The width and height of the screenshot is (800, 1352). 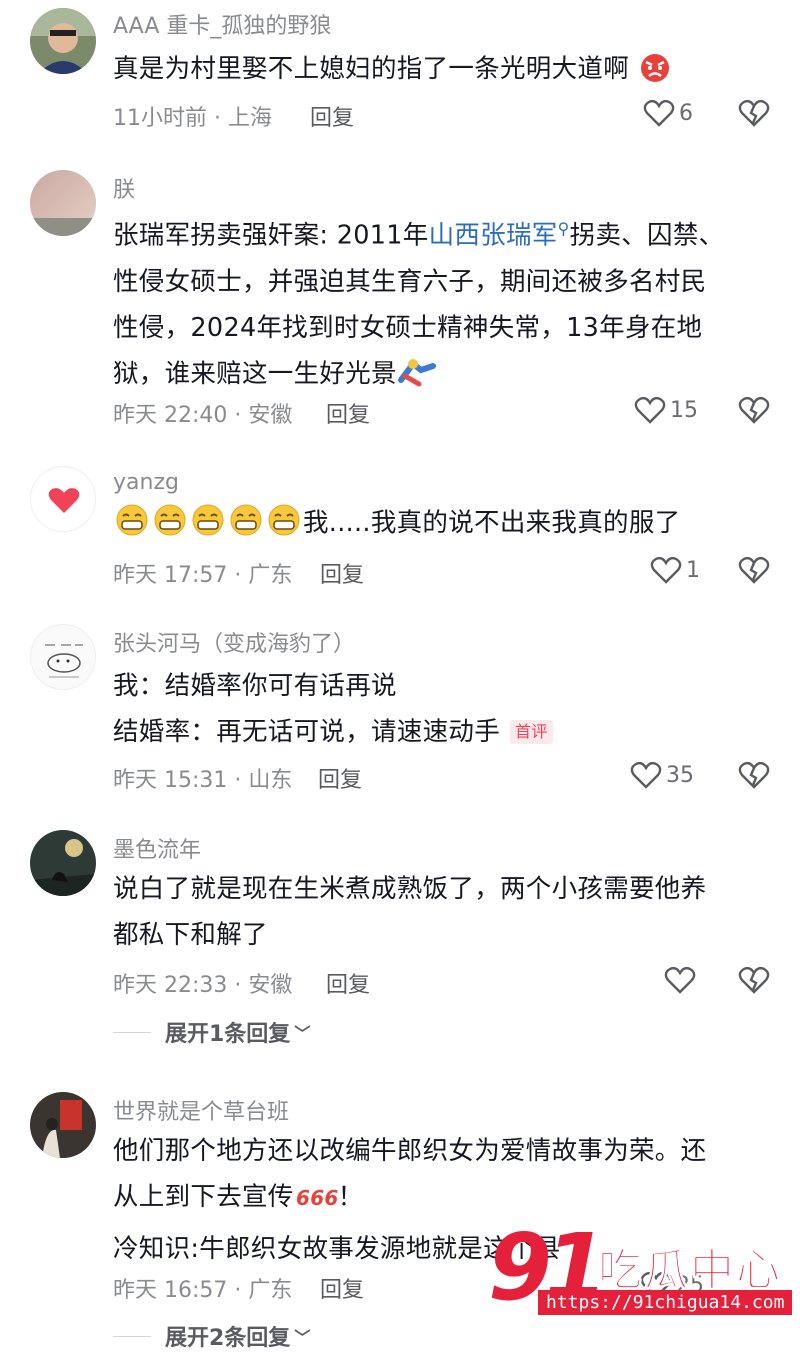 I want to click on first-comment-badge: 首评, so click(x=531, y=732).